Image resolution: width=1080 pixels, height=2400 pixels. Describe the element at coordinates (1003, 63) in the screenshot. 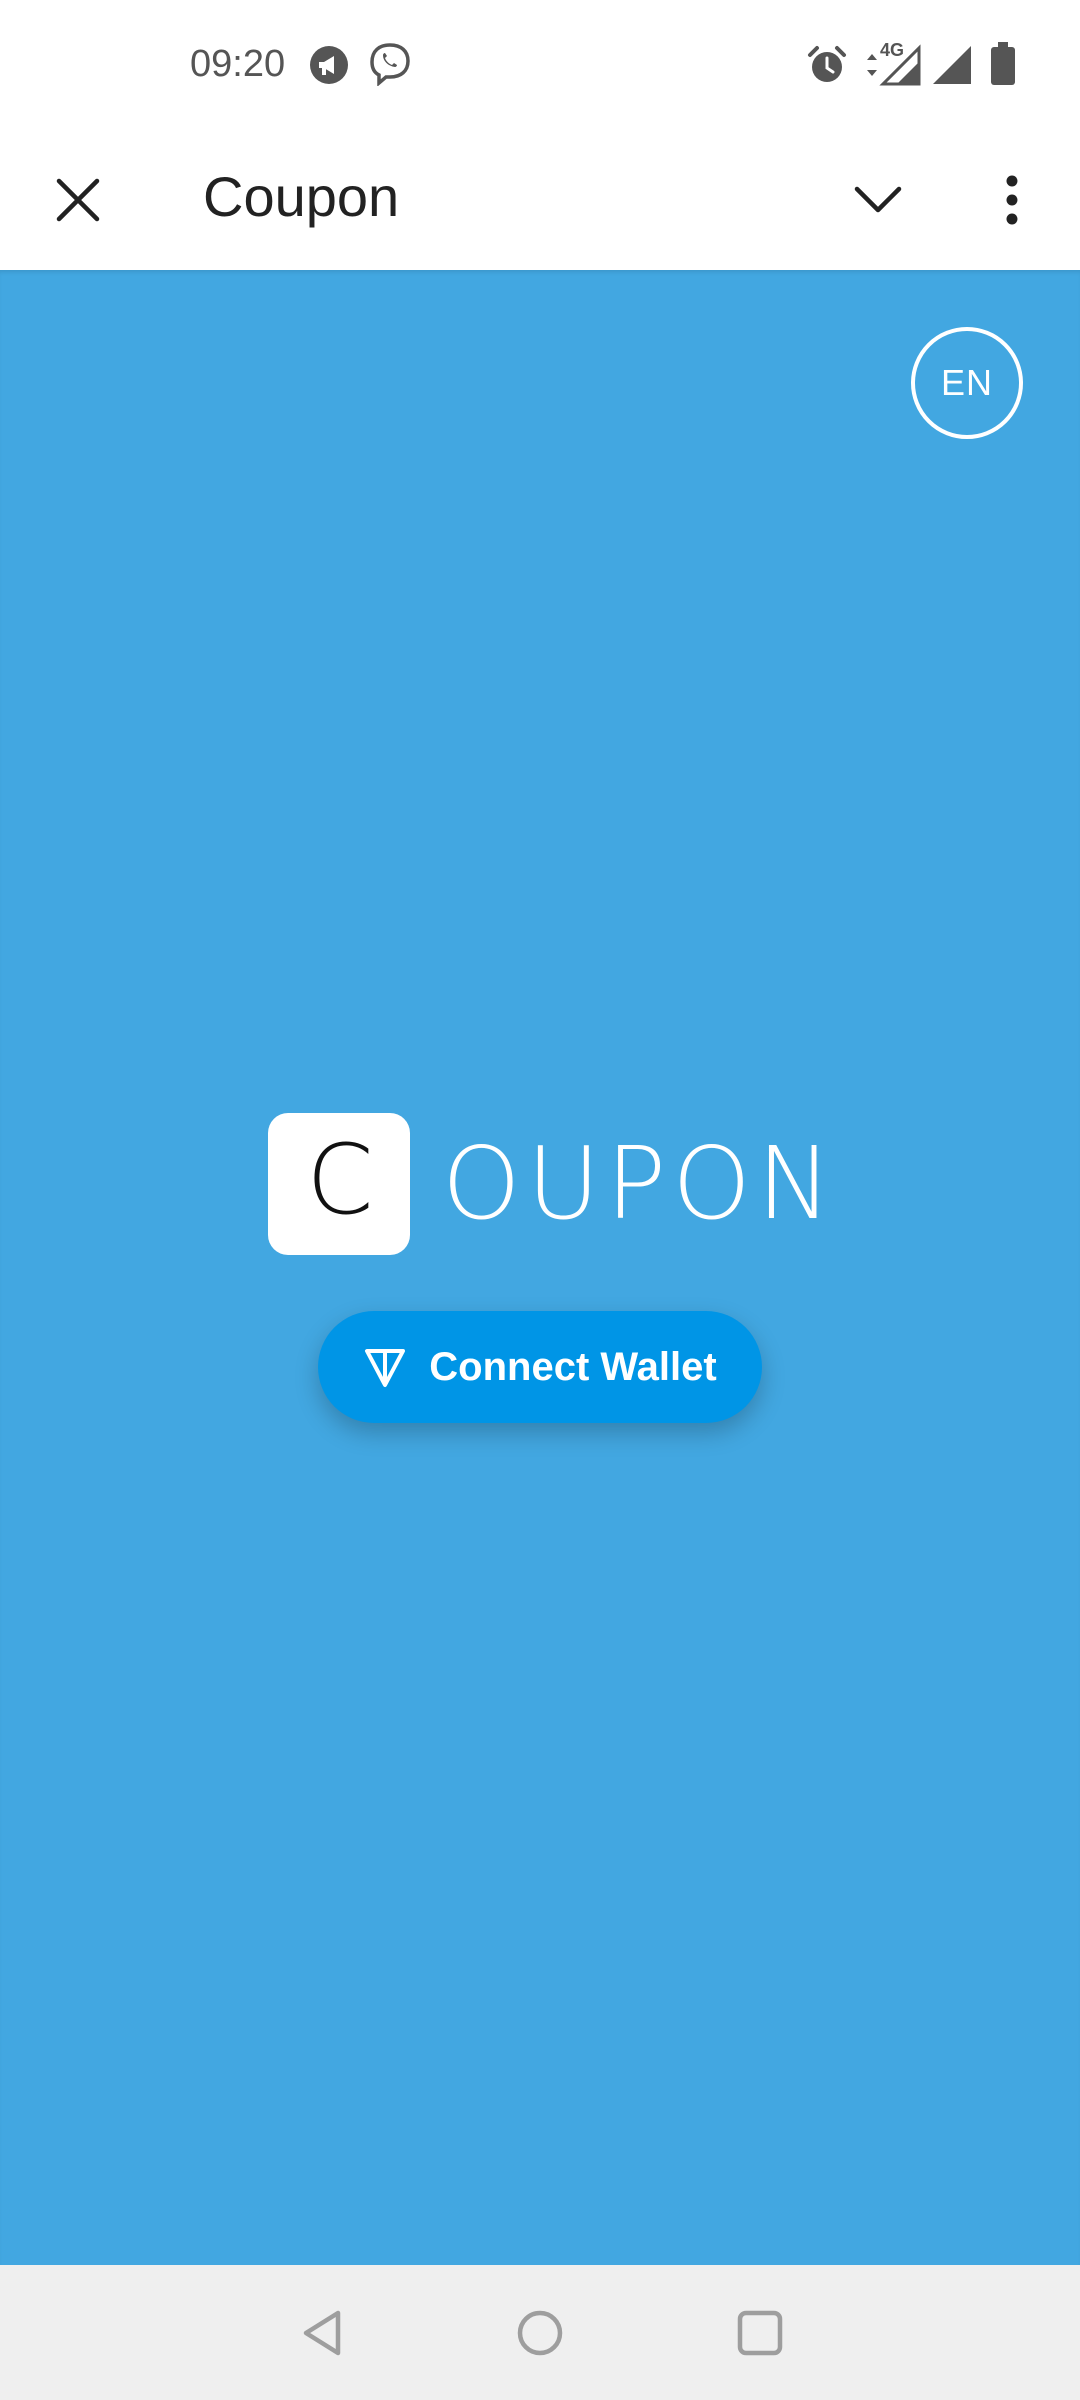

I see `battery-icon` at that location.